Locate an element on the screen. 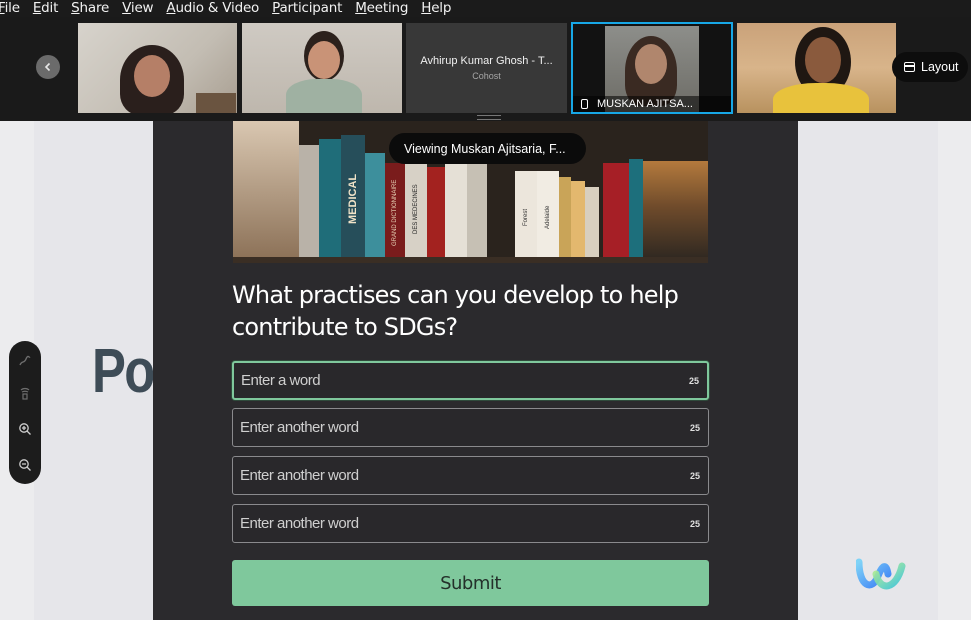 The height and width of the screenshot is (620, 971). word-input-2: 25 is located at coordinates (470, 427).